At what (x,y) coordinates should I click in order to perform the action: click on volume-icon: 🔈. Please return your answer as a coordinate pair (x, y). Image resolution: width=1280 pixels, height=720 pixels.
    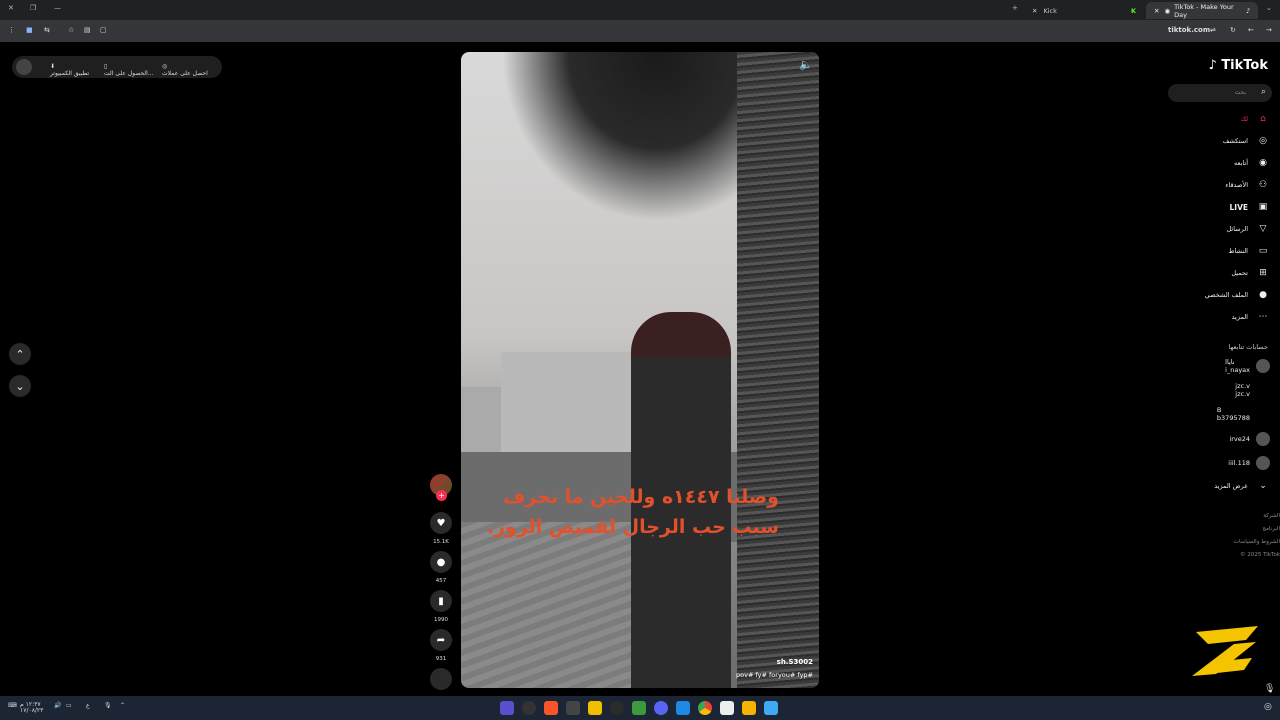
    Looking at the image, I should click on (806, 64).